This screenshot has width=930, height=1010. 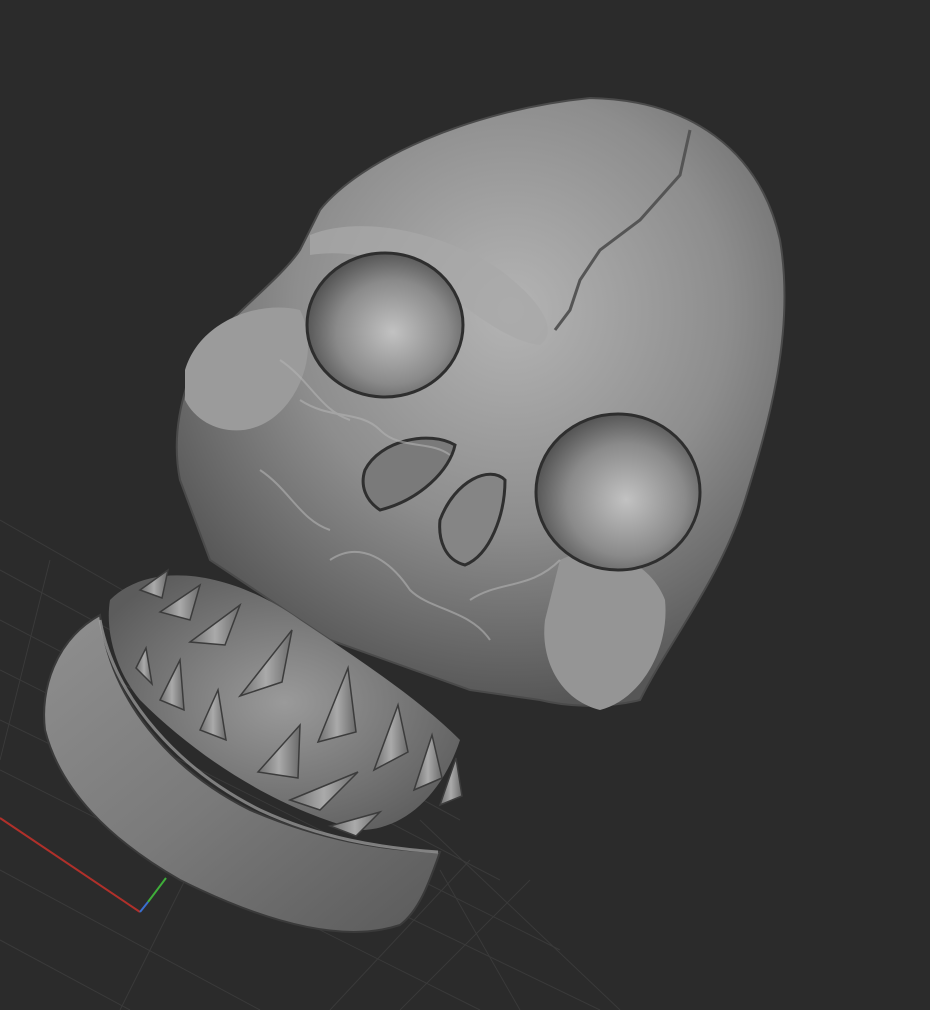 What do you see at coordinates (157, 890) in the screenshot?
I see `y-axis-line` at bounding box center [157, 890].